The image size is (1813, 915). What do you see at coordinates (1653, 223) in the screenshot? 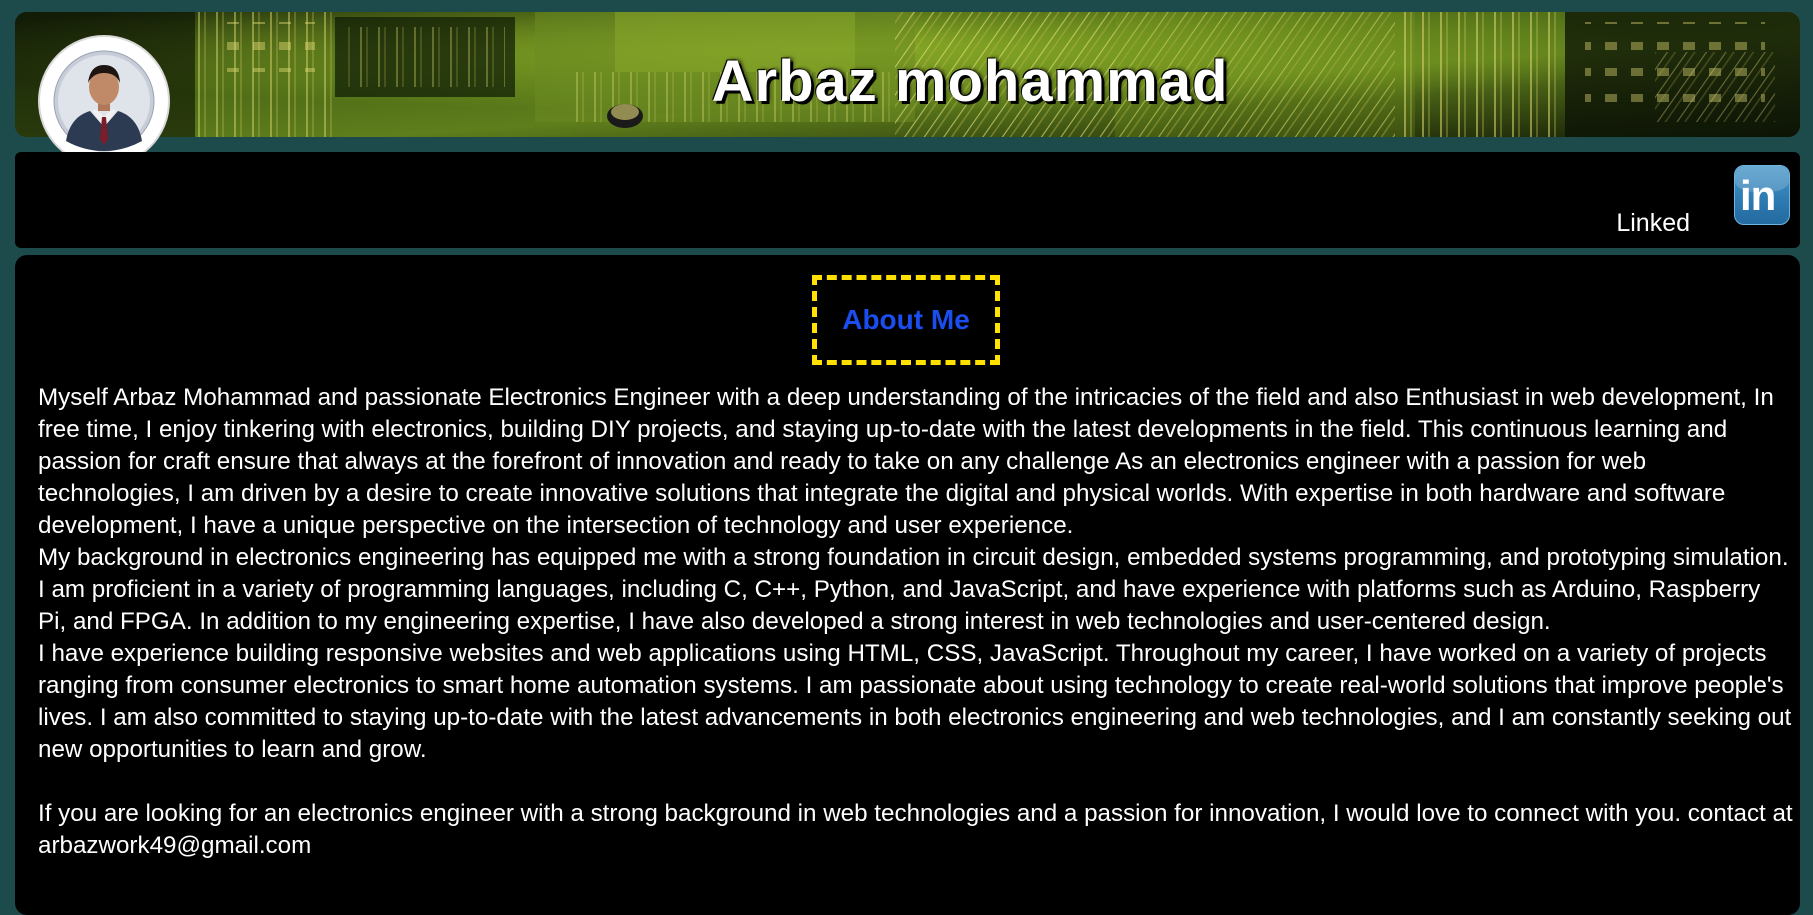
I see `linkedin-link: Linked` at bounding box center [1653, 223].